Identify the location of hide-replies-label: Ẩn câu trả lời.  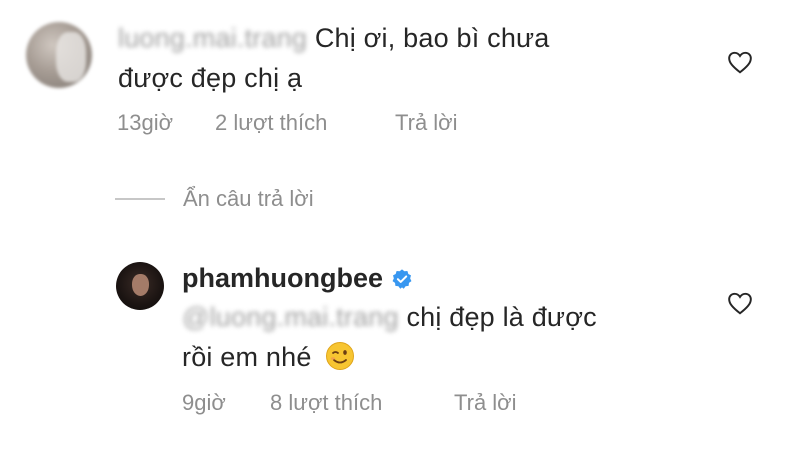
(248, 199).